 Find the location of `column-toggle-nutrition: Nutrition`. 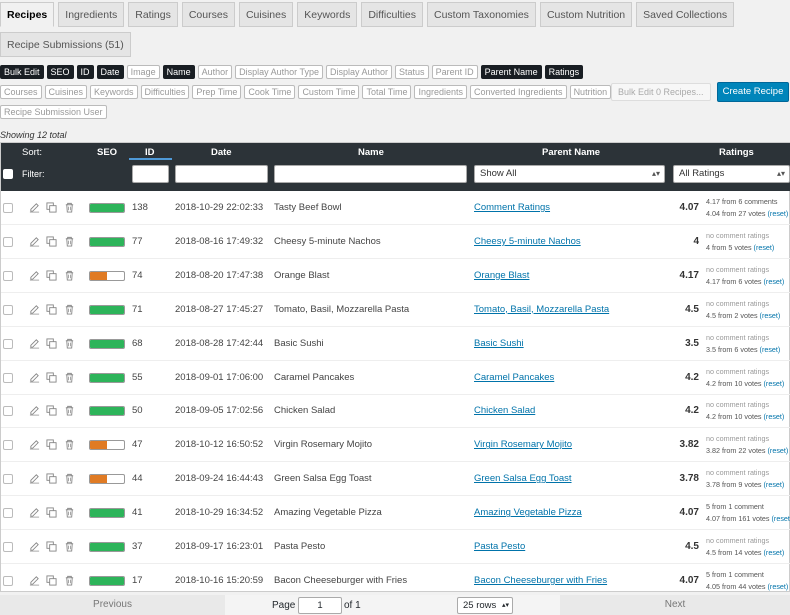

column-toggle-nutrition: Nutrition is located at coordinates (590, 92).